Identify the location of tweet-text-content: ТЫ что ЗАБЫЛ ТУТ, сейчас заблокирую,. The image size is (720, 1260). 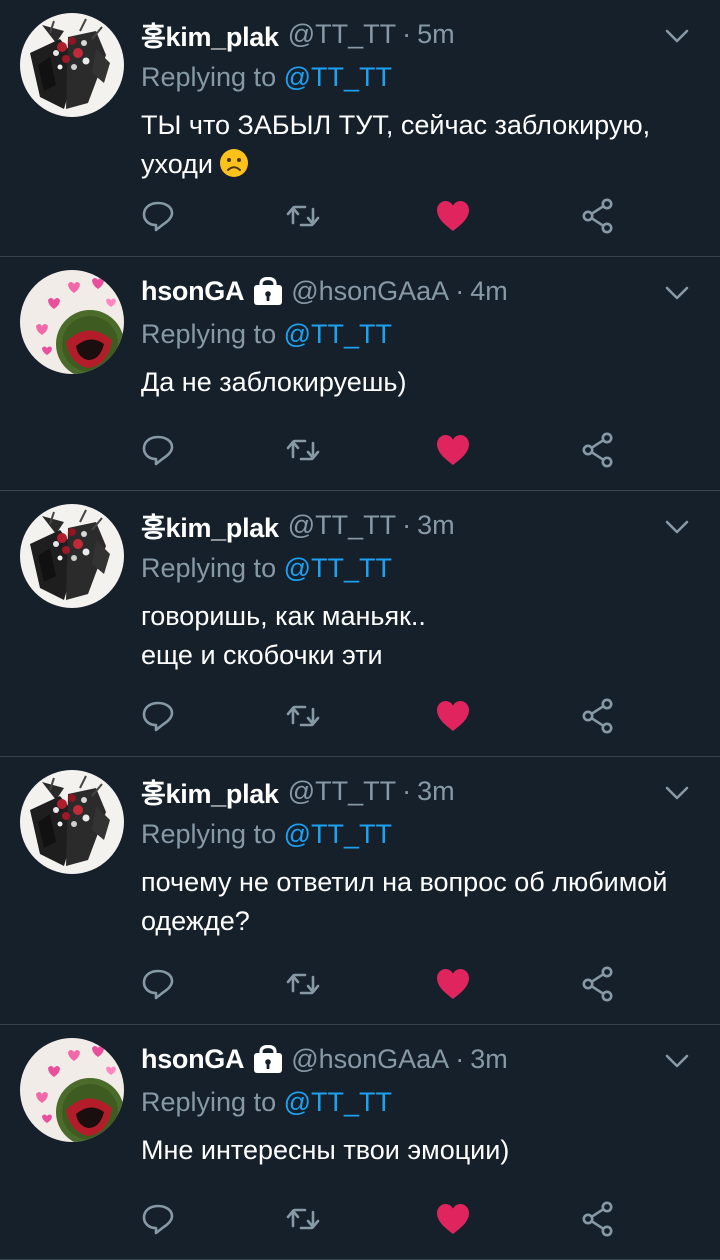
(396, 125).